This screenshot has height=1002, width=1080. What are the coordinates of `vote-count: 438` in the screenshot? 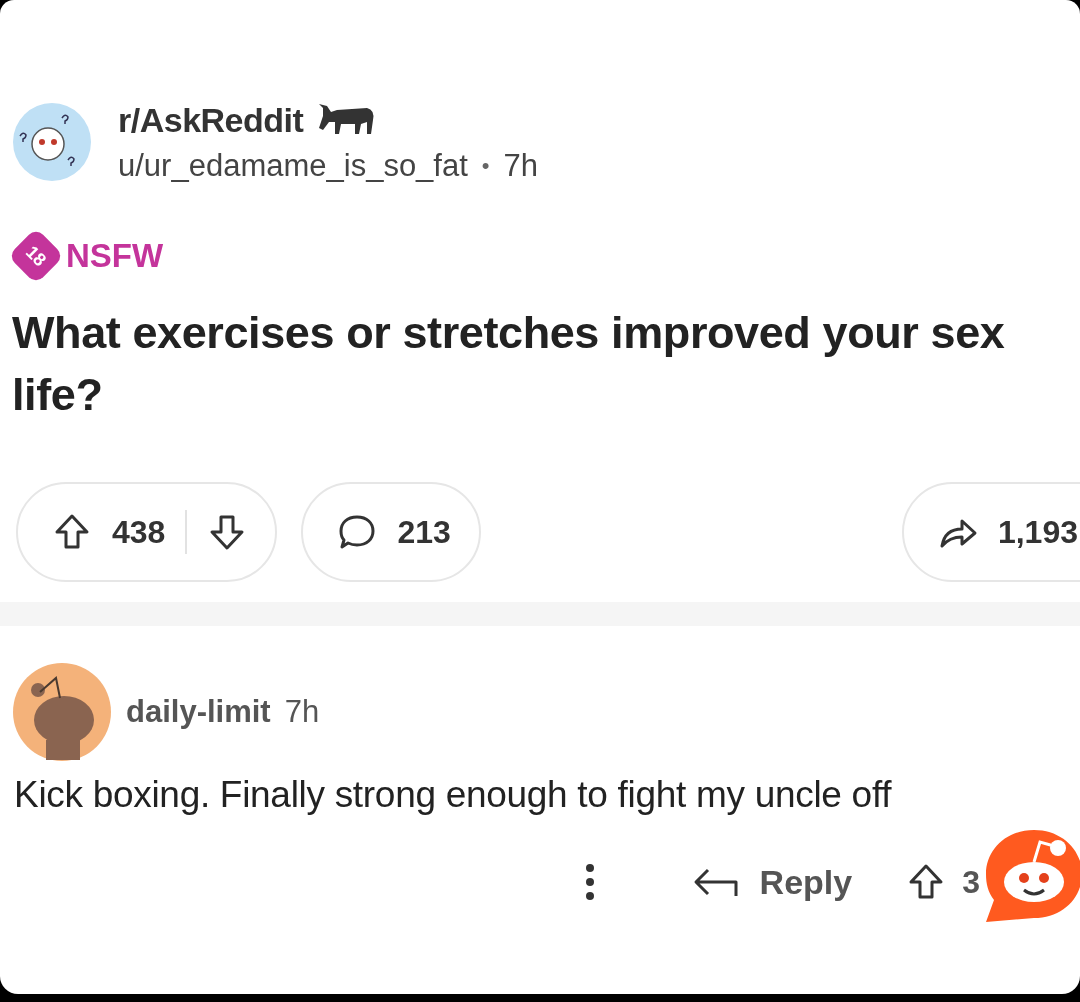 It's located at (139, 532).